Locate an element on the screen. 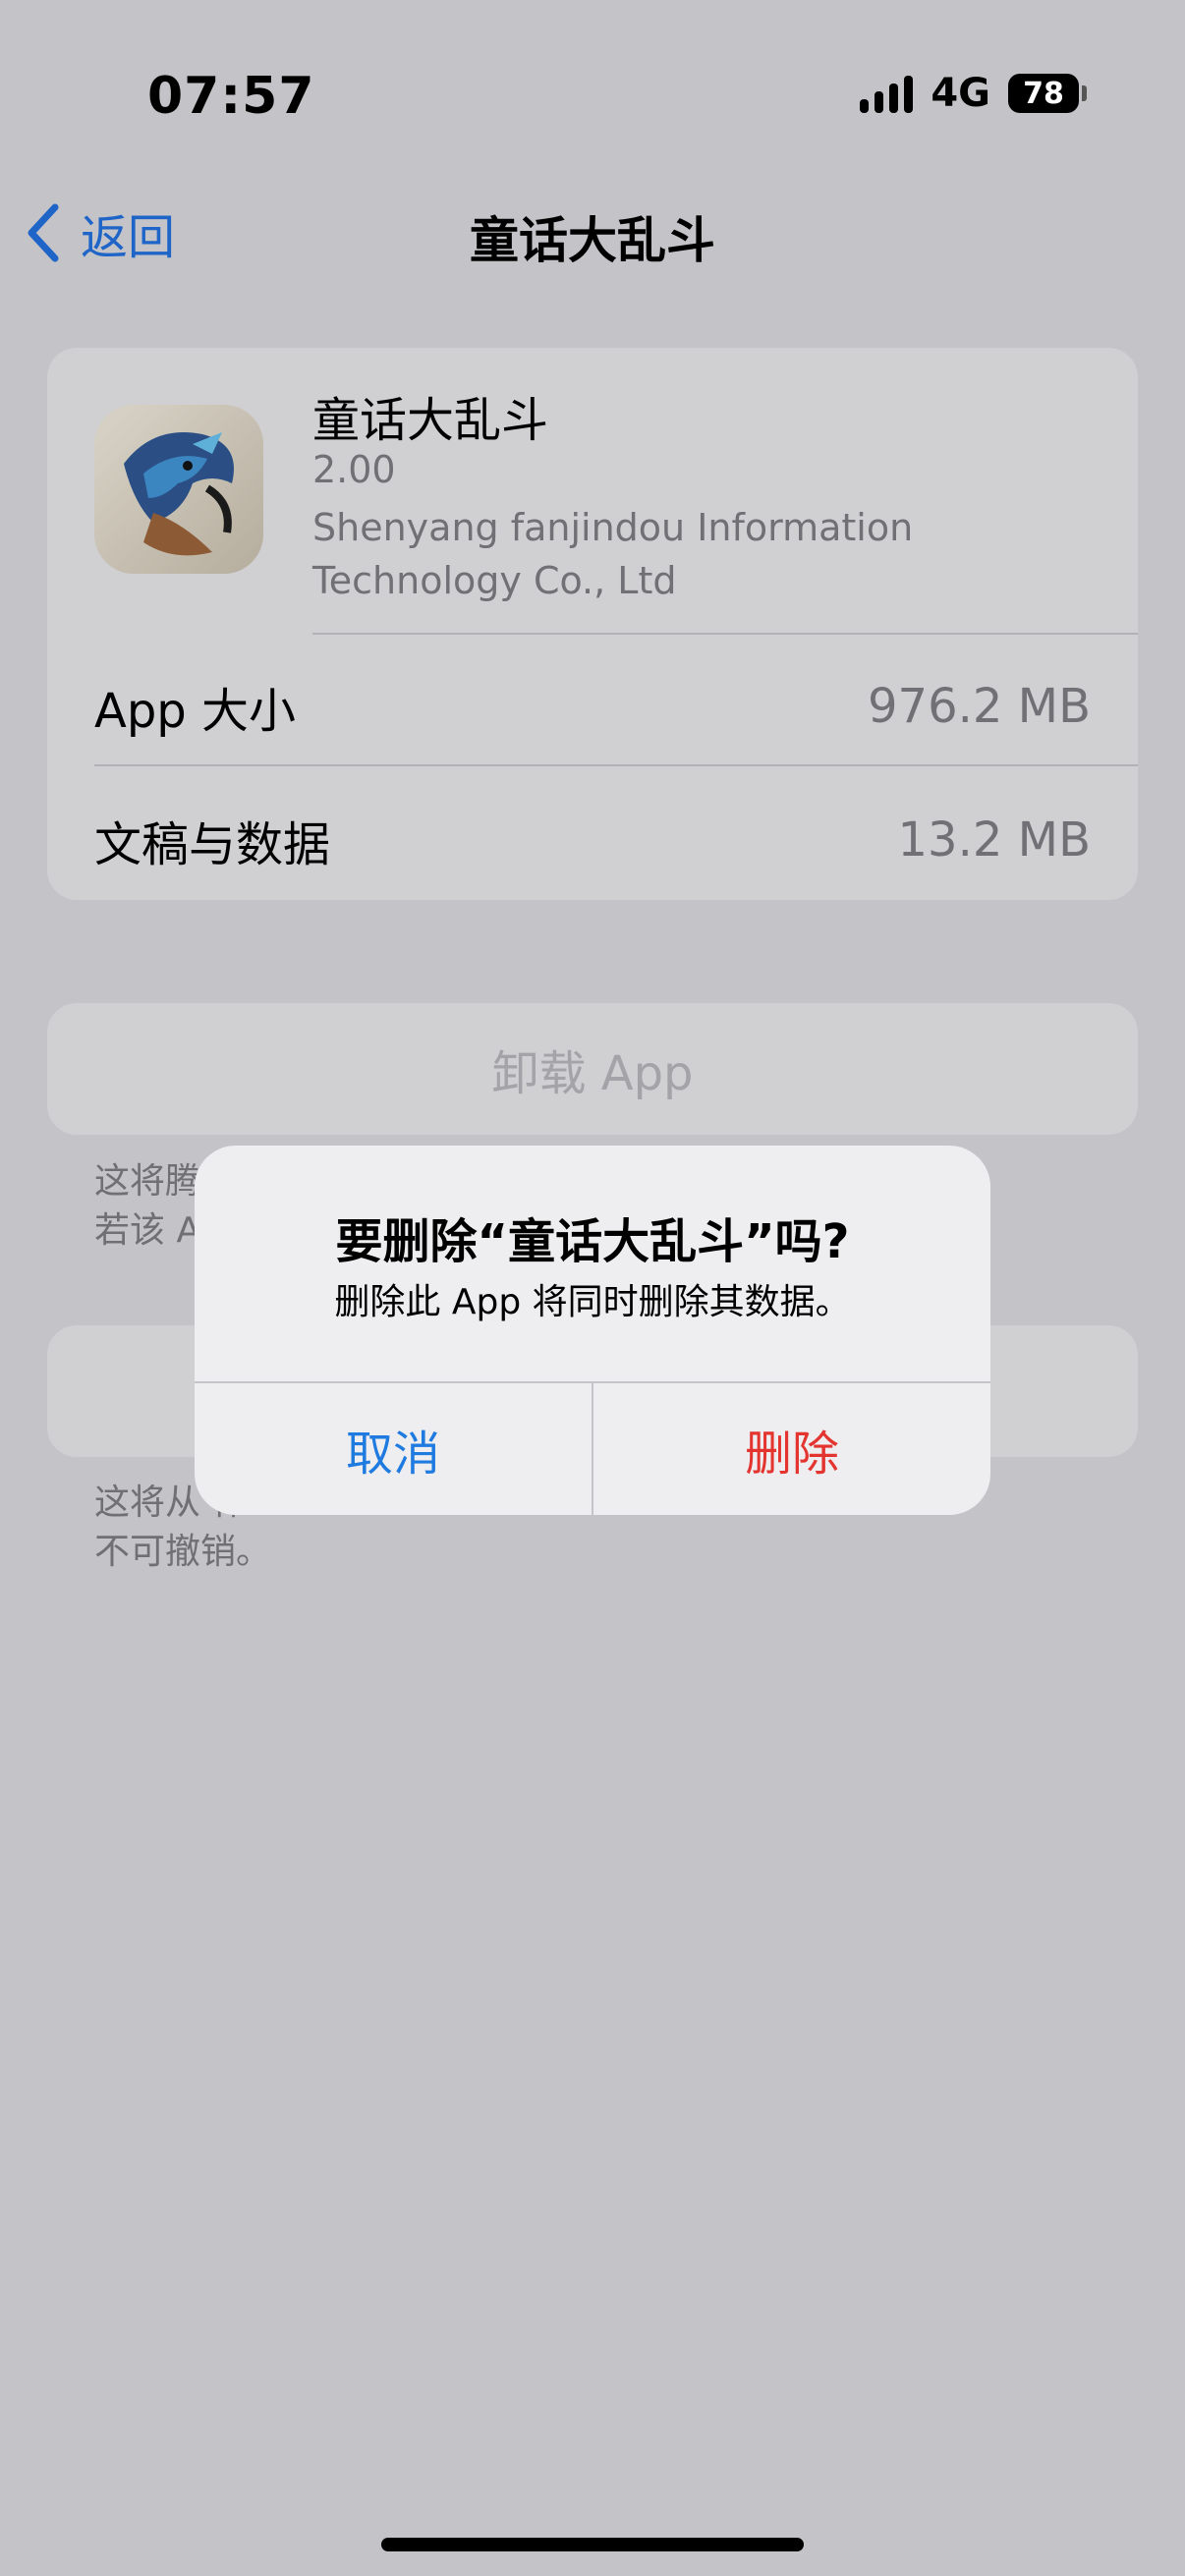 The width and height of the screenshot is (1185, 2576). app-size-label: App 大小 is located at coordinates (196, 711).